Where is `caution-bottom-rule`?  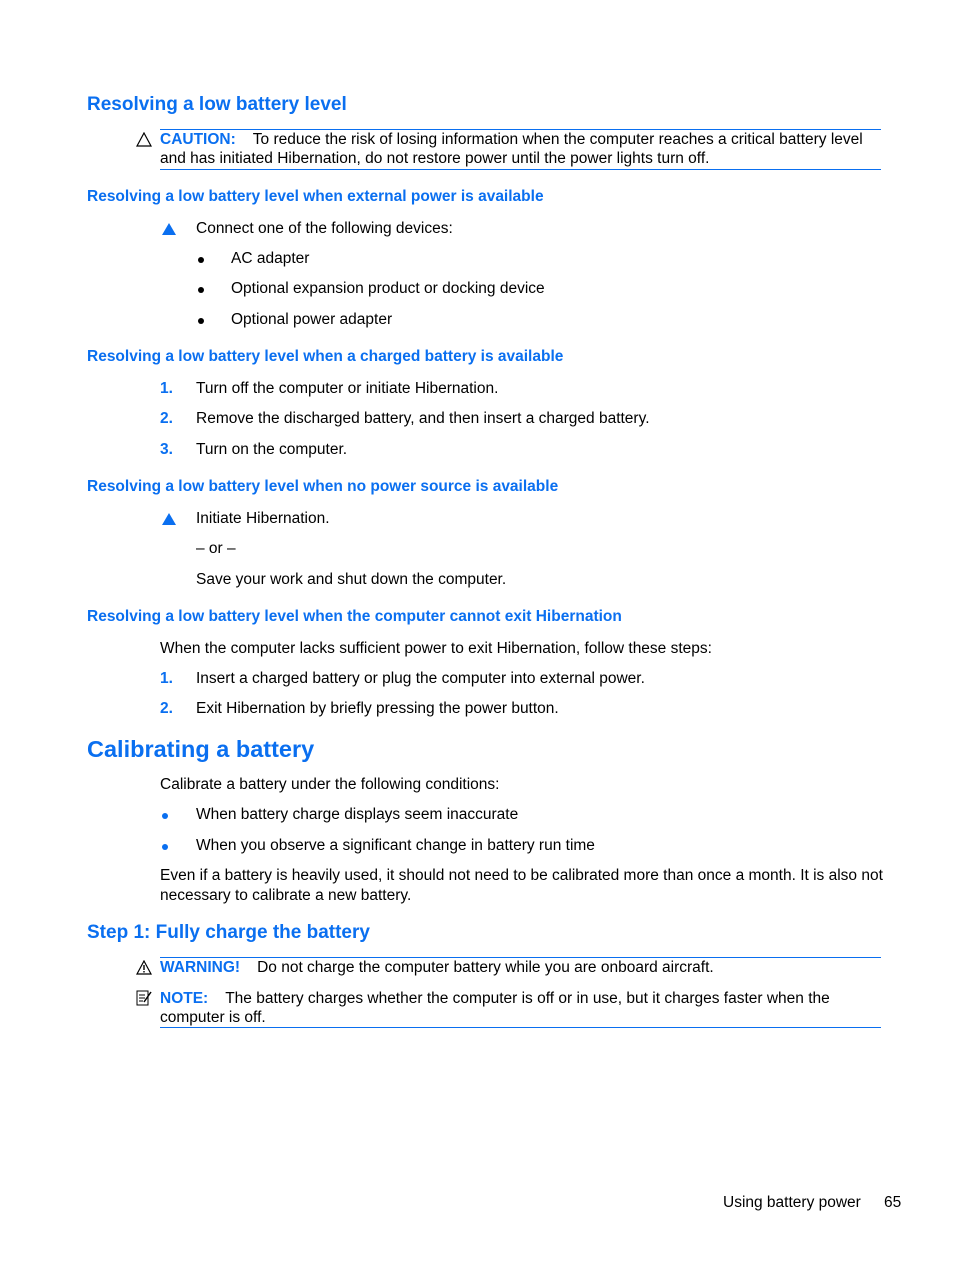 caution-bottom-rule is located at coordinates (520, 169).